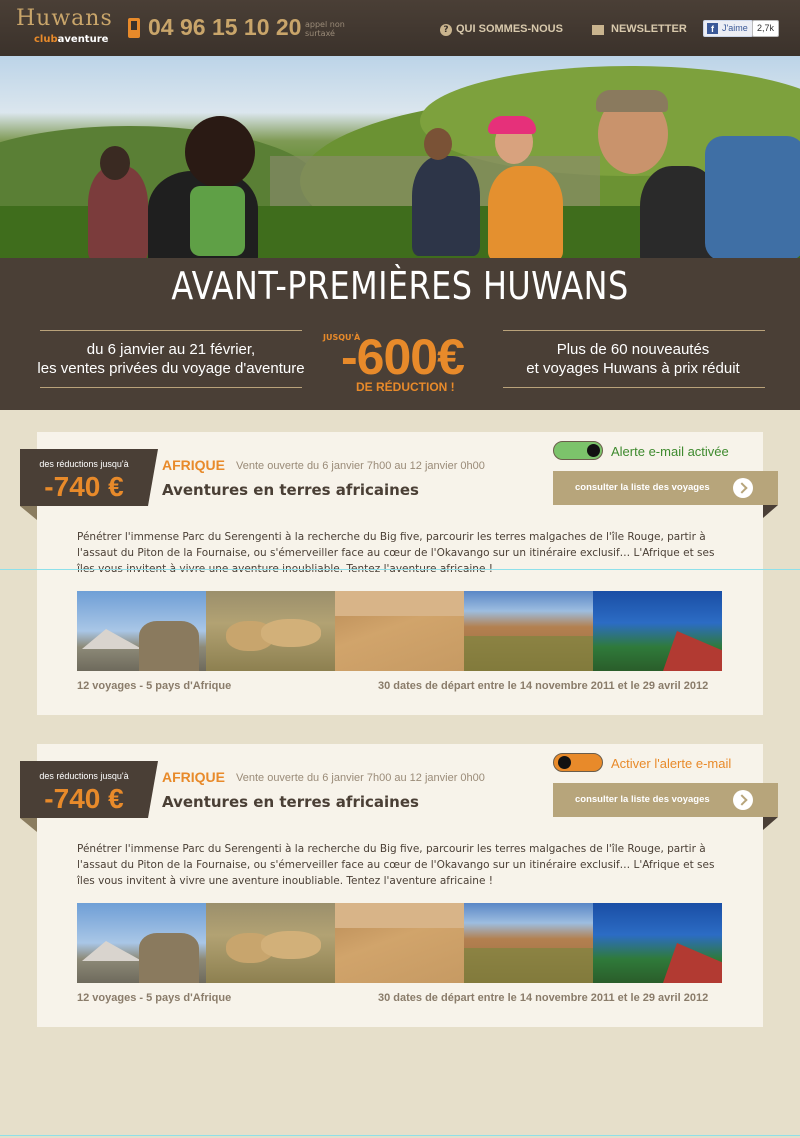 Image resolution: width=800 pixels, height=1138 pixels. I want to click on email-alert-label: Activer l'alerte e-mail, so click(671, 763).